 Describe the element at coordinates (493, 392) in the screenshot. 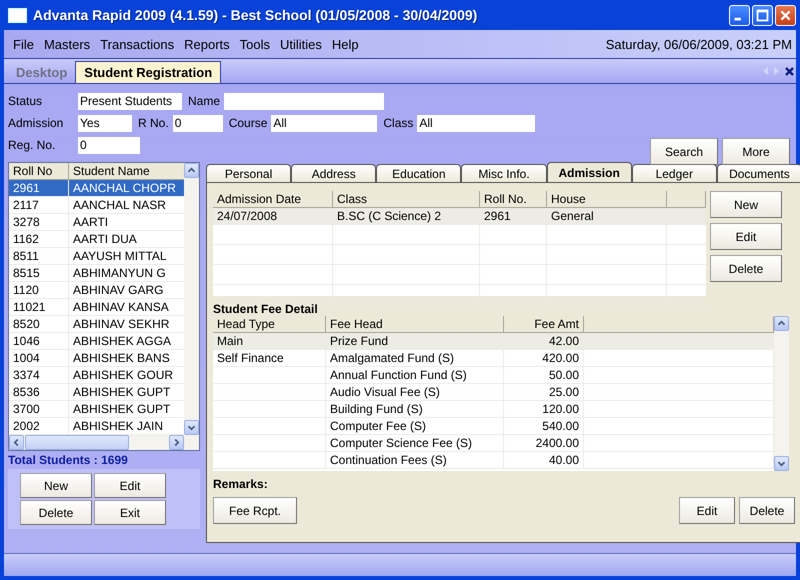

I see `table-row: Audio Visual Fee (S) 25.00` at that location.